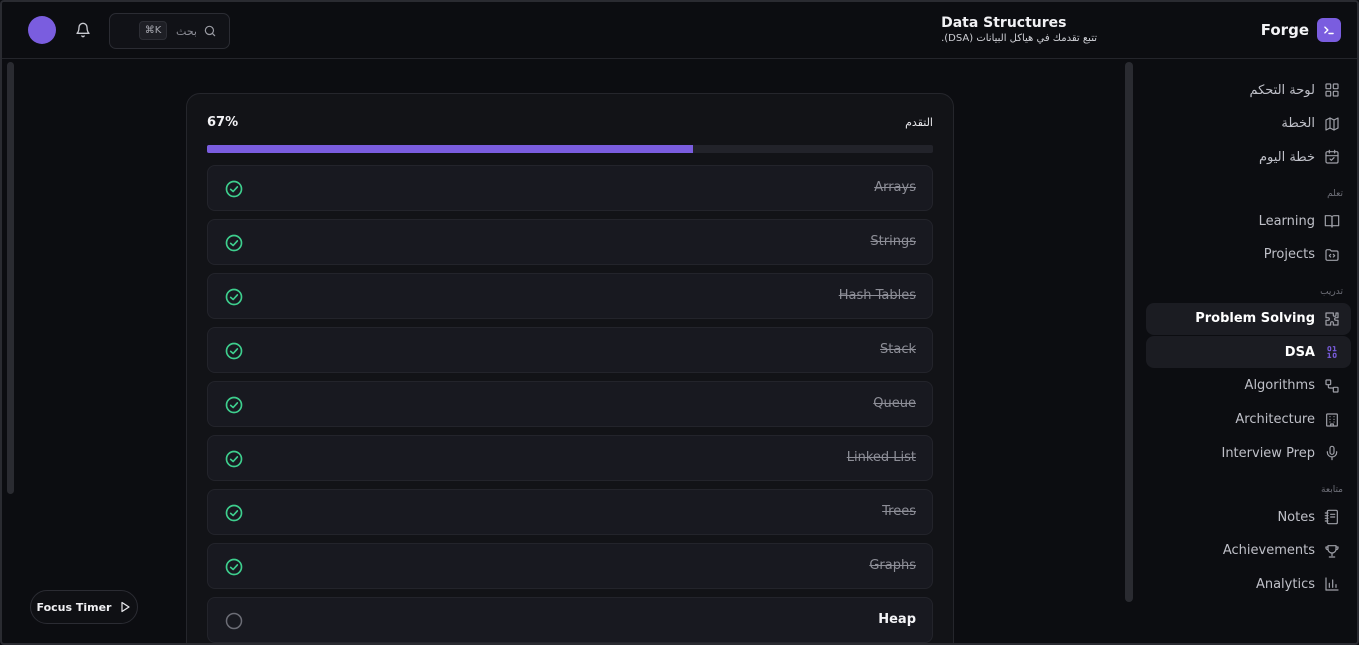 Image resolution: width=1359 pixels, height=645 pixels. I want to click on notebook-icon, so click(1332, 517).